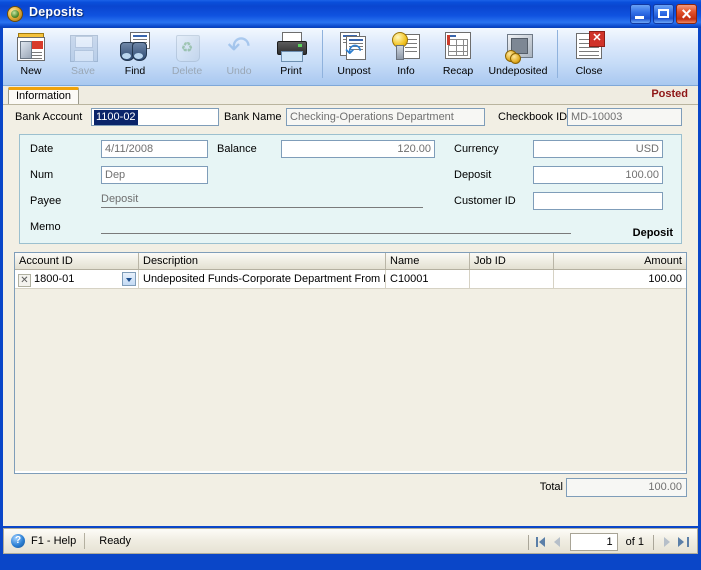 The image size is (701, 570). Describe the element at coordinates (624, 117) in the screenshot. I see `checkbook-id-input: MD-10003` at that location.